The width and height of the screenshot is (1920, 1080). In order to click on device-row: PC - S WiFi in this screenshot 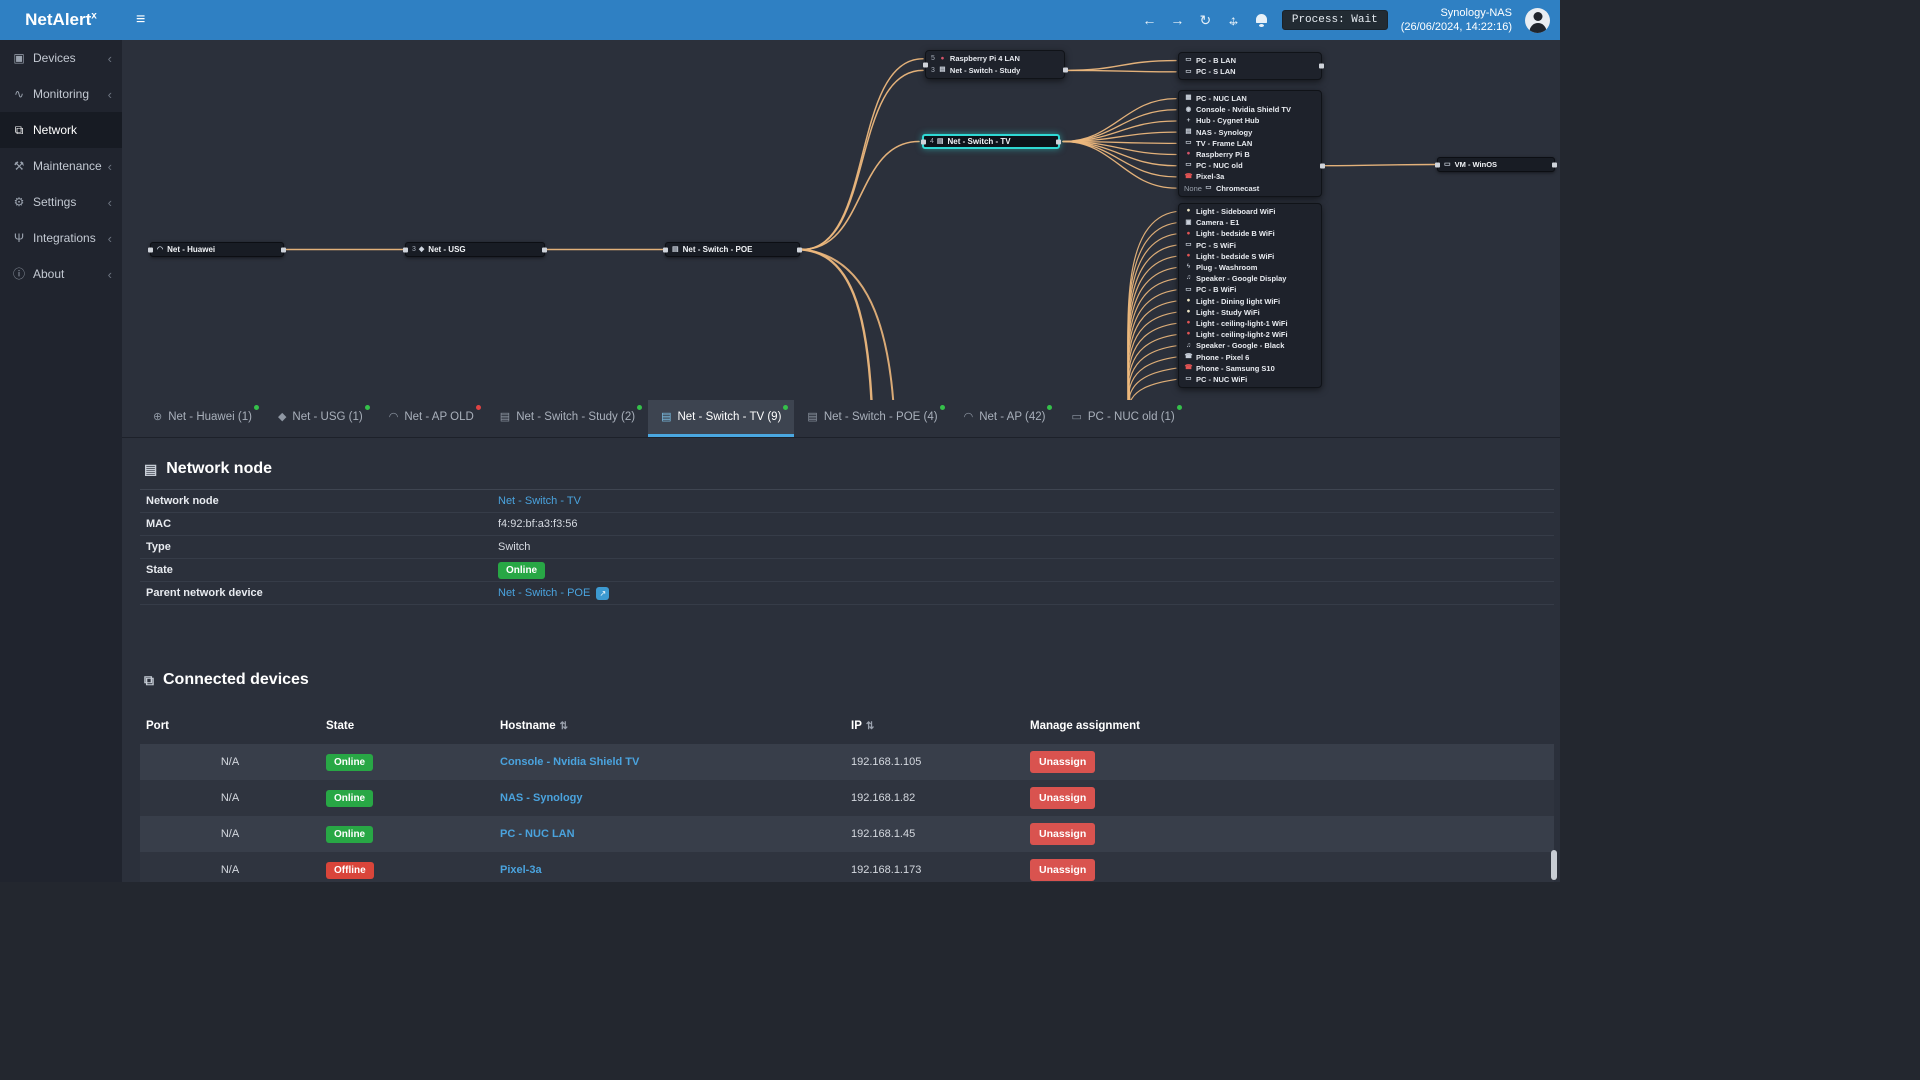, I will do `click(1250, 245)`.